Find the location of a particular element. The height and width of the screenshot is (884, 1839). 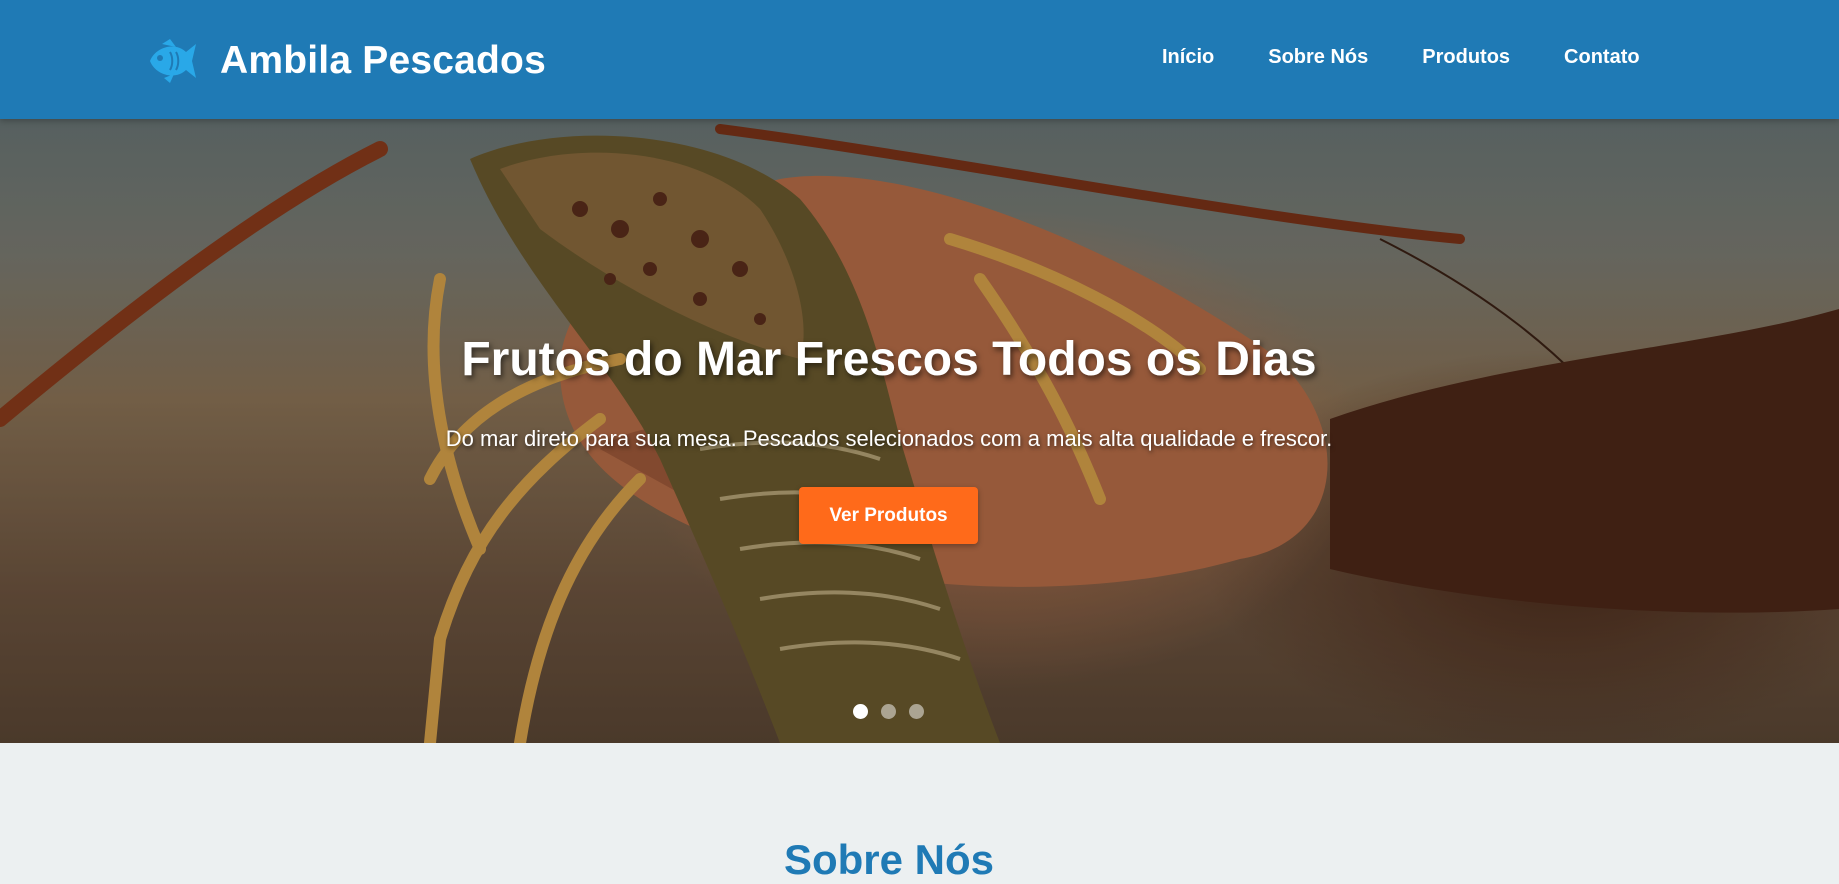

view-products-button: Ver Produtos is located at coordinates (888, 515).